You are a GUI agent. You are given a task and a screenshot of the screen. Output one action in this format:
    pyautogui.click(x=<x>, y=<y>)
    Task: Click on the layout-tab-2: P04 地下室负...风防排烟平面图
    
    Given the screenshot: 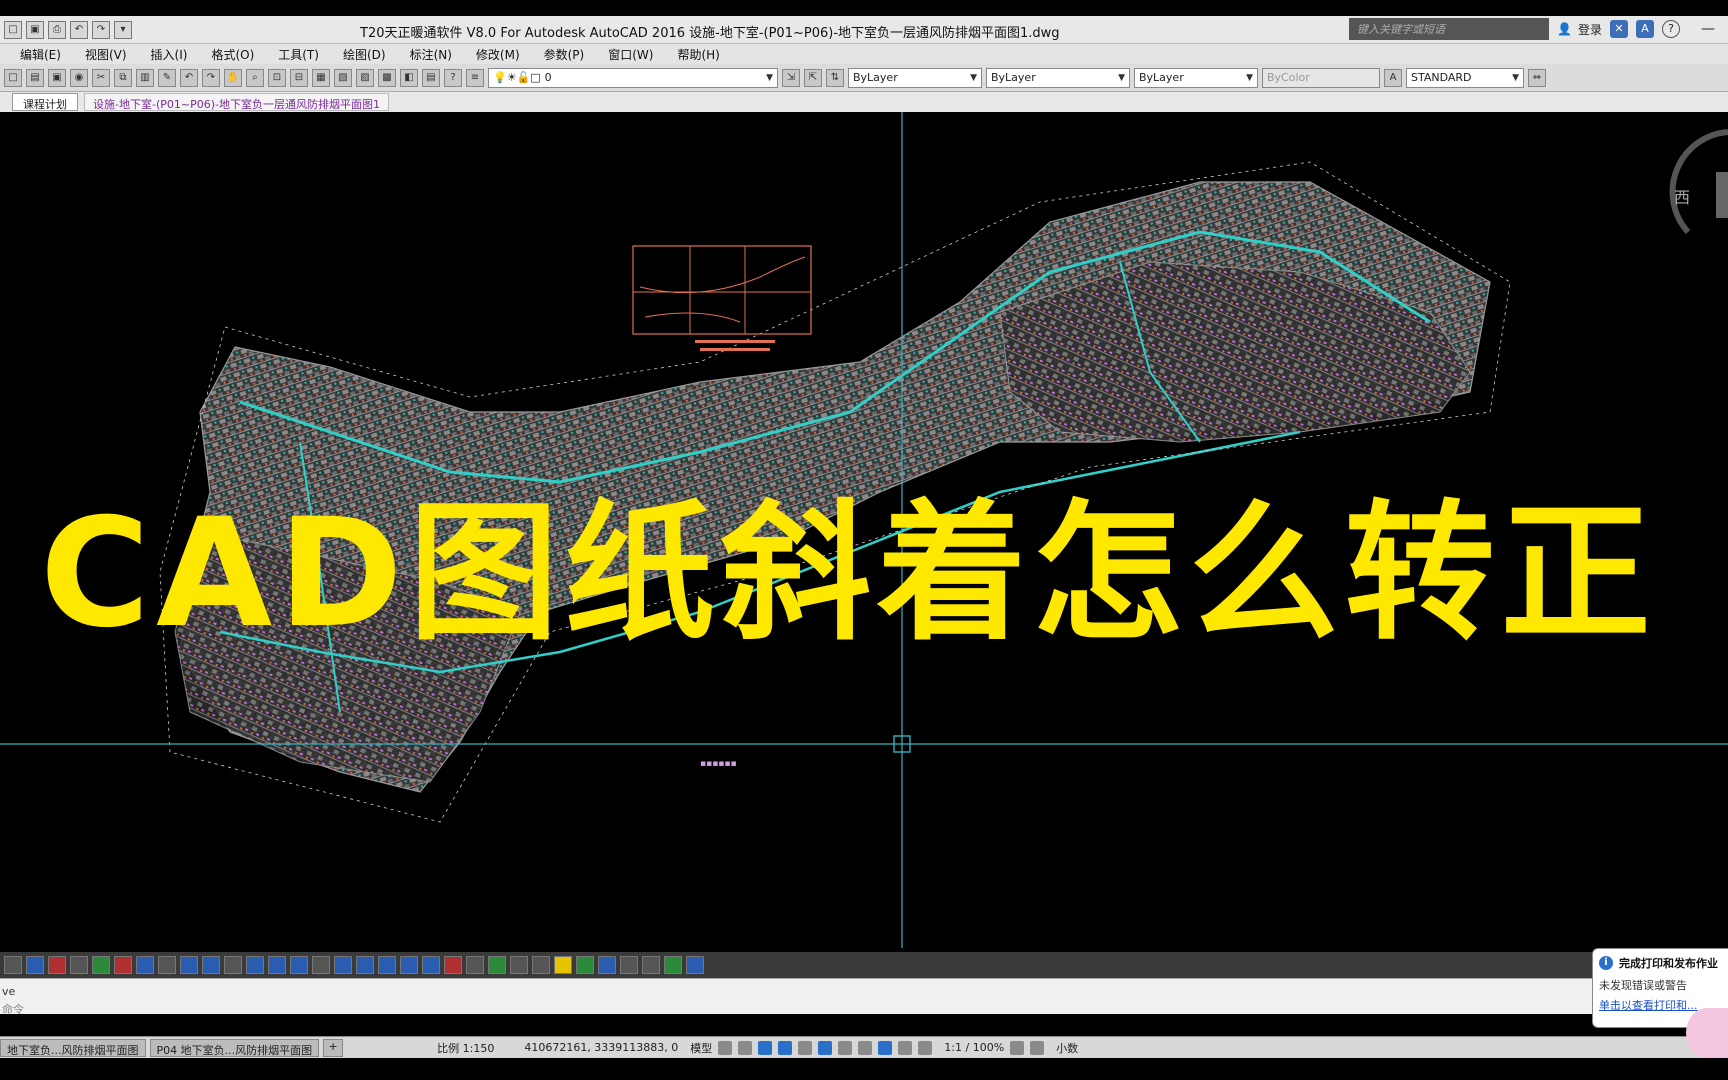 What is the action you would take?
    pyautogui.click(x=234, y=1047)
    